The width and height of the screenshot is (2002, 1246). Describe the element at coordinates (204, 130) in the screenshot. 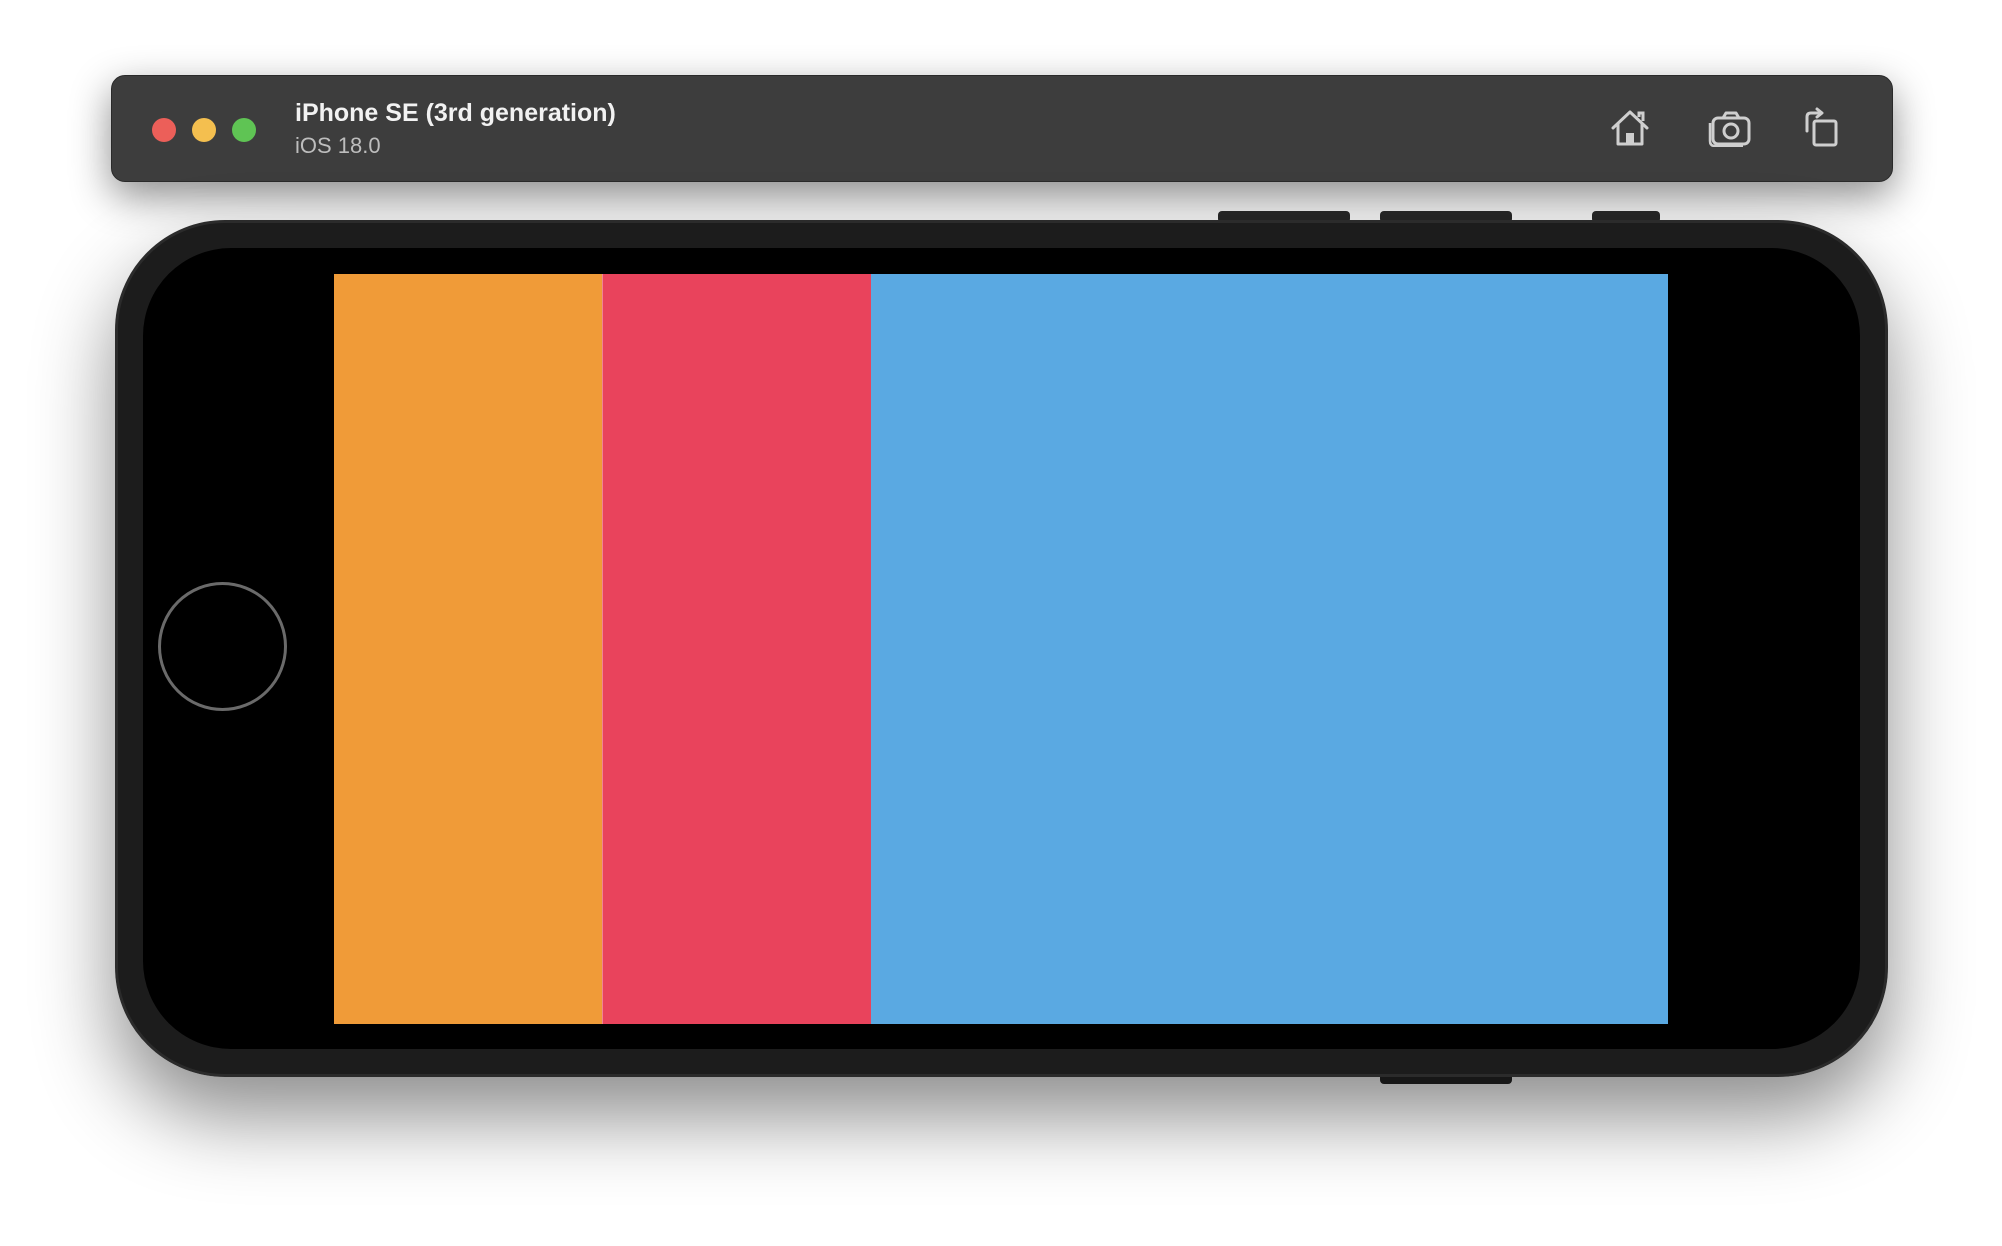

I see `minimize-window-button` at that location.